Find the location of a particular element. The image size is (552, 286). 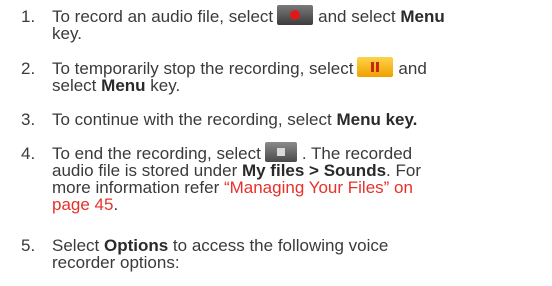

step-number: 3. is located at coordinates (28, 119).